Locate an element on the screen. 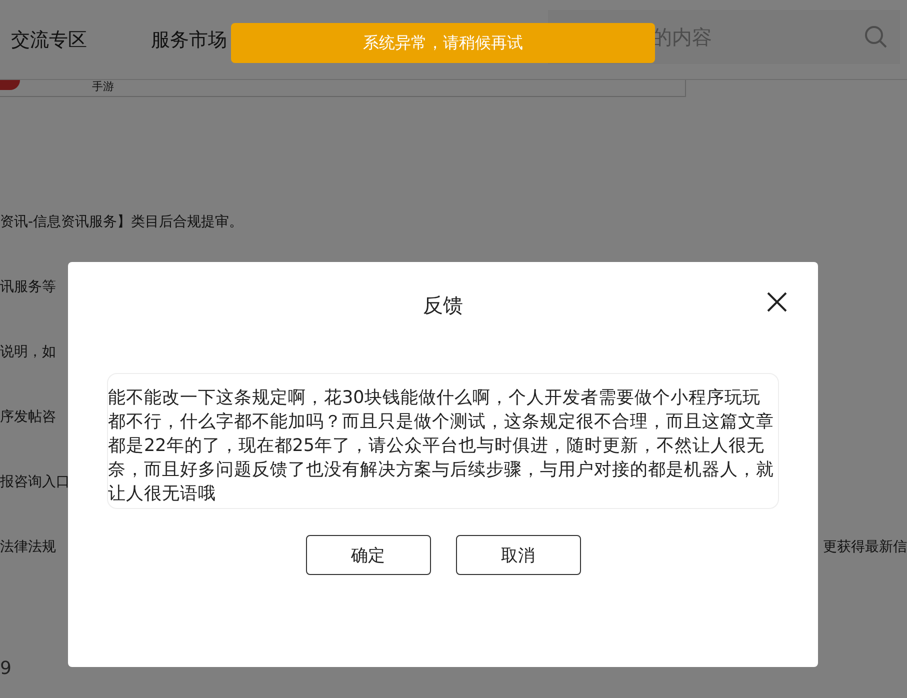 This screenshot has width=907, height=698. body-text: 资讯-信息资讯服务】类目后合规提审。 is located at coordinates (122, 222).